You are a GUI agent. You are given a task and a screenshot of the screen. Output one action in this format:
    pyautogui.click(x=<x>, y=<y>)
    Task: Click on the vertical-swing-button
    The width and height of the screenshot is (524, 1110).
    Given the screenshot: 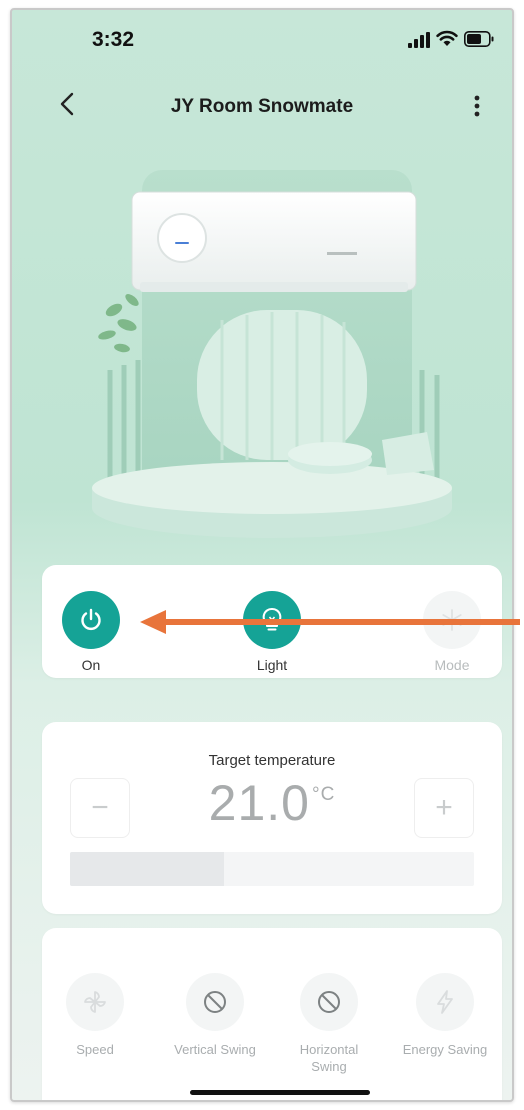 What is the action you would take?
    pyautogui.click(x=215, y=1002)
    